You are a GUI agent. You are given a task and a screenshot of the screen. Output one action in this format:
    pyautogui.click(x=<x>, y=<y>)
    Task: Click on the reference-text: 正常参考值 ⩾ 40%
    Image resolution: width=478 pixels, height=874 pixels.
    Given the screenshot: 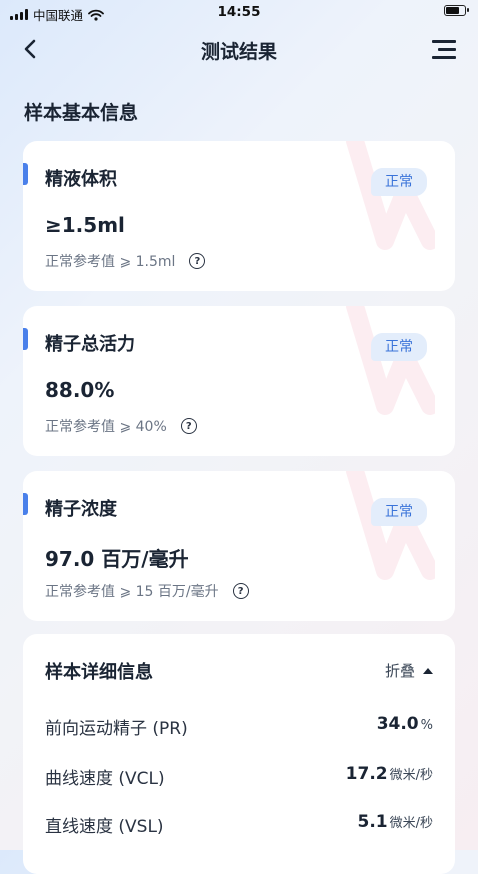 What is the action you would take?
    pyautogui.click(x=106, y=427)
    